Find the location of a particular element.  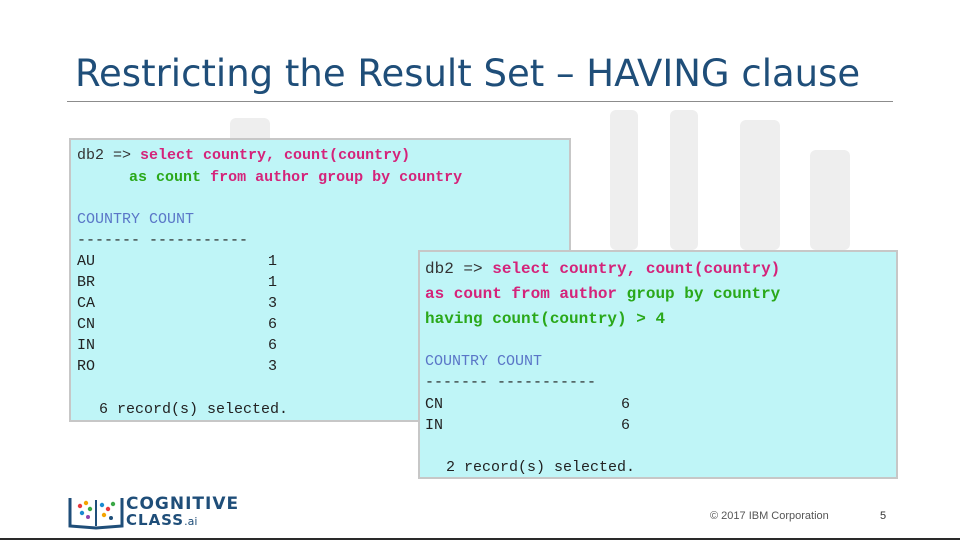

country-cell: BR is located at coordinates (86, 282).